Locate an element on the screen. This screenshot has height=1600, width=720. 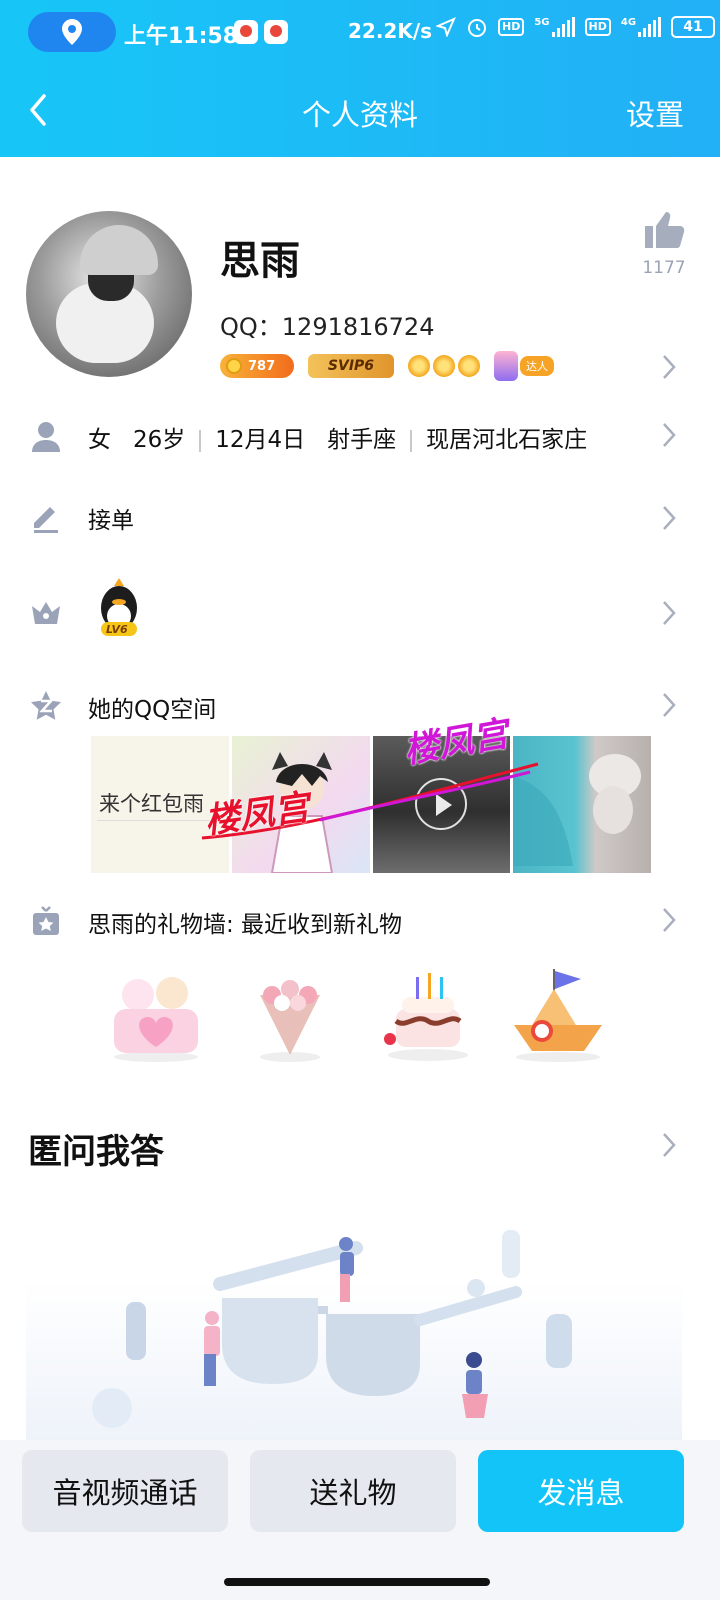
coin-icon is located at coordinates (234, 366).